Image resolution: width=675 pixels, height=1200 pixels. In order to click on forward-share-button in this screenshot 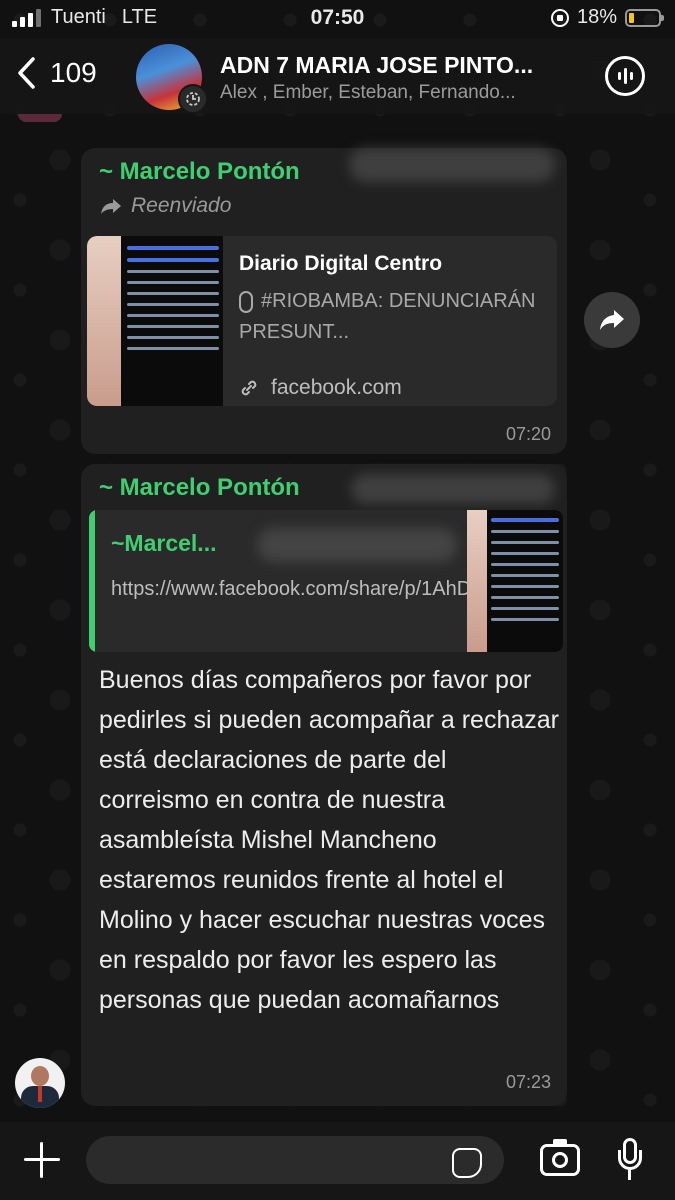, I will do `click(612, 320)`.